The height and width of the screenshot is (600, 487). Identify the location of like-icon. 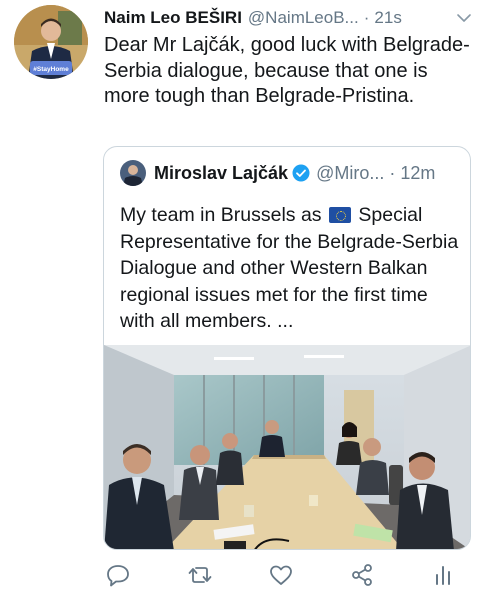
(281, 575).